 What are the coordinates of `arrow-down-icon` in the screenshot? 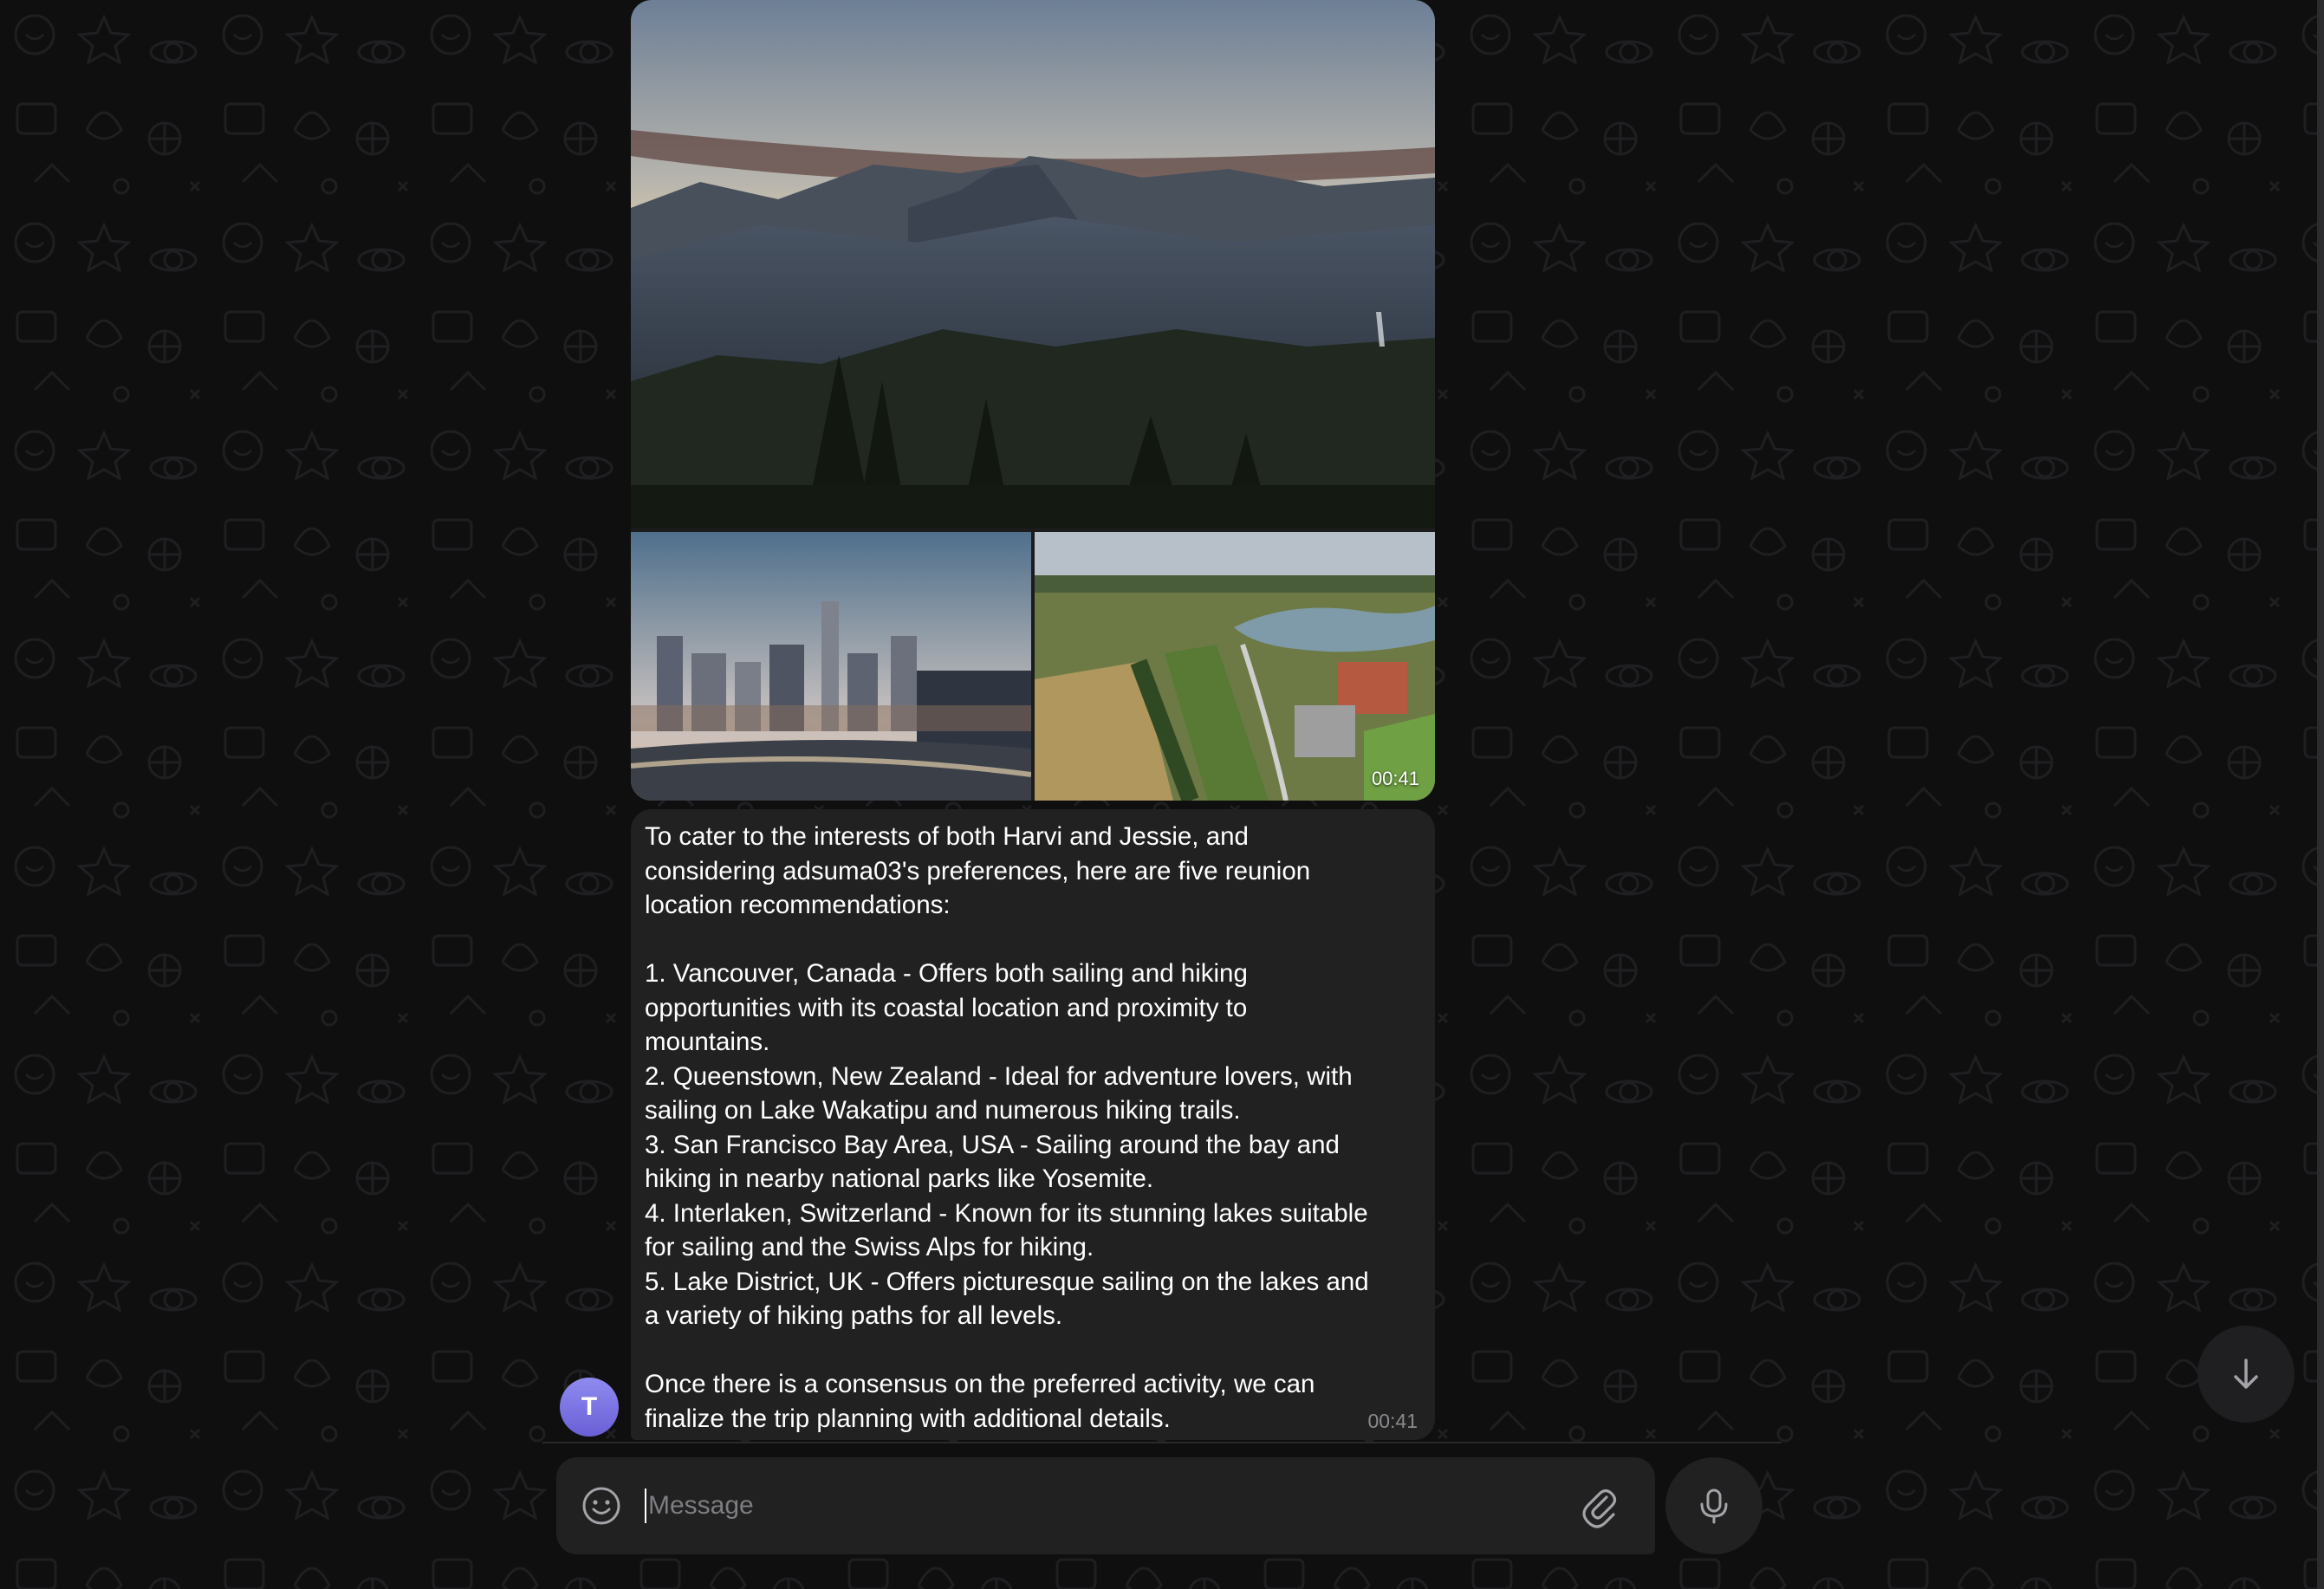 It's located at (2246, 1375).